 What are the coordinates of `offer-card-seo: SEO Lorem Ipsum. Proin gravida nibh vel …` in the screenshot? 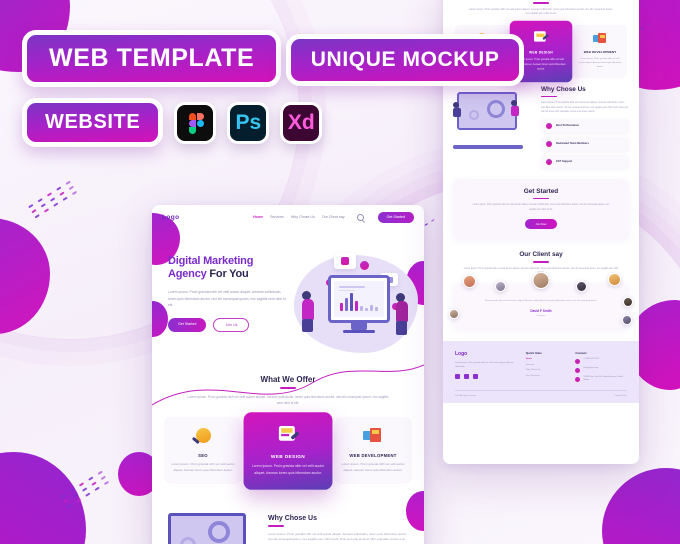 It's located at (203, 450).